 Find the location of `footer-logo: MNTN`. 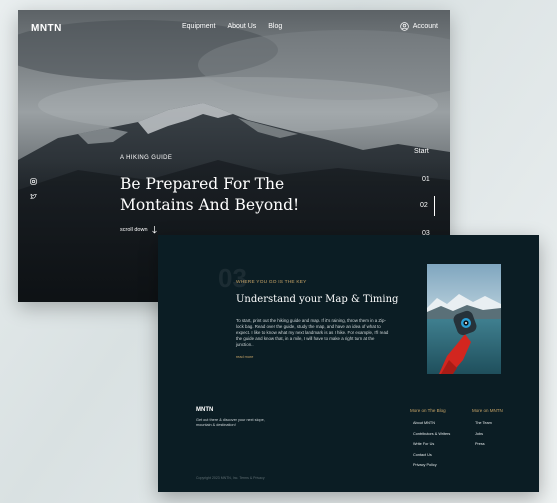

footer-logo: MNTN is located at coordinates (204, 410).